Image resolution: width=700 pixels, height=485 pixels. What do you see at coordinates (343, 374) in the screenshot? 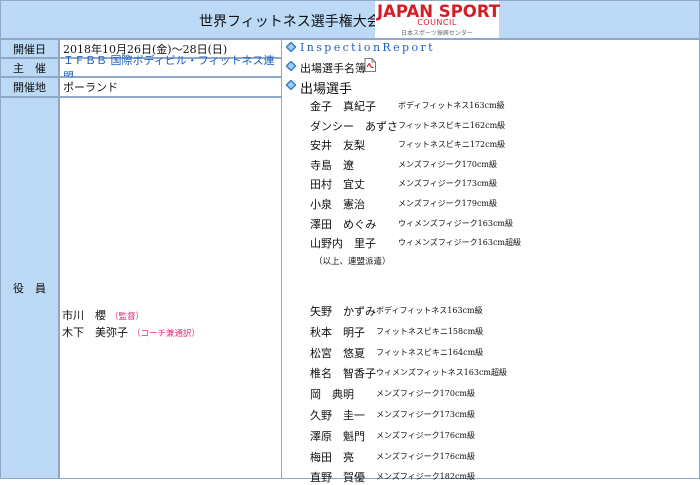
I see `athlete-name: 椎名 智香子` at bounding box center [343, 374].